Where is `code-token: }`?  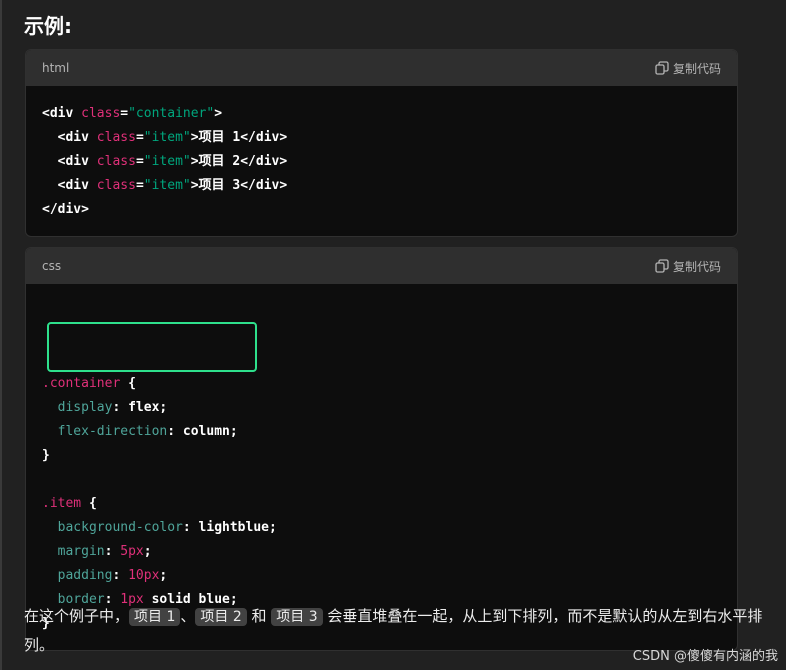
code-token: } is located at coordinates (46, 455).